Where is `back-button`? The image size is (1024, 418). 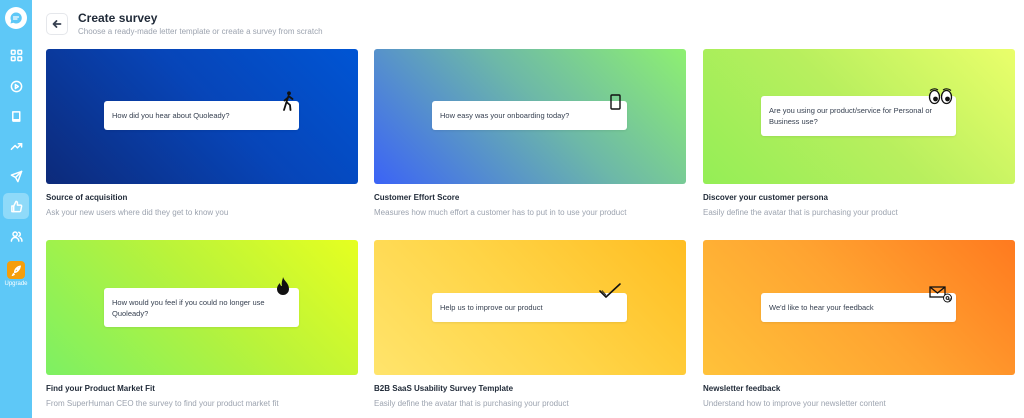 back-button is located at coordinates (57, 24).